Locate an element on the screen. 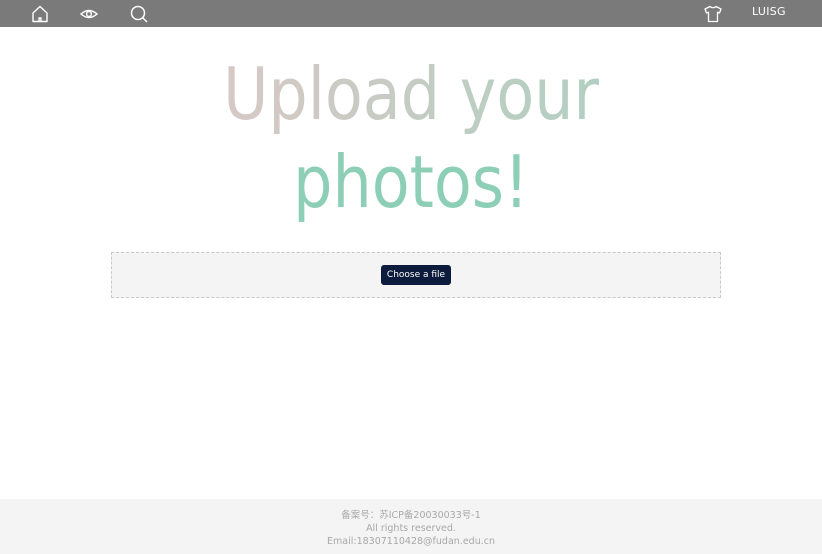 This screenshot has height=554, width=822. eye-icon is located at coordinates (89, 14).